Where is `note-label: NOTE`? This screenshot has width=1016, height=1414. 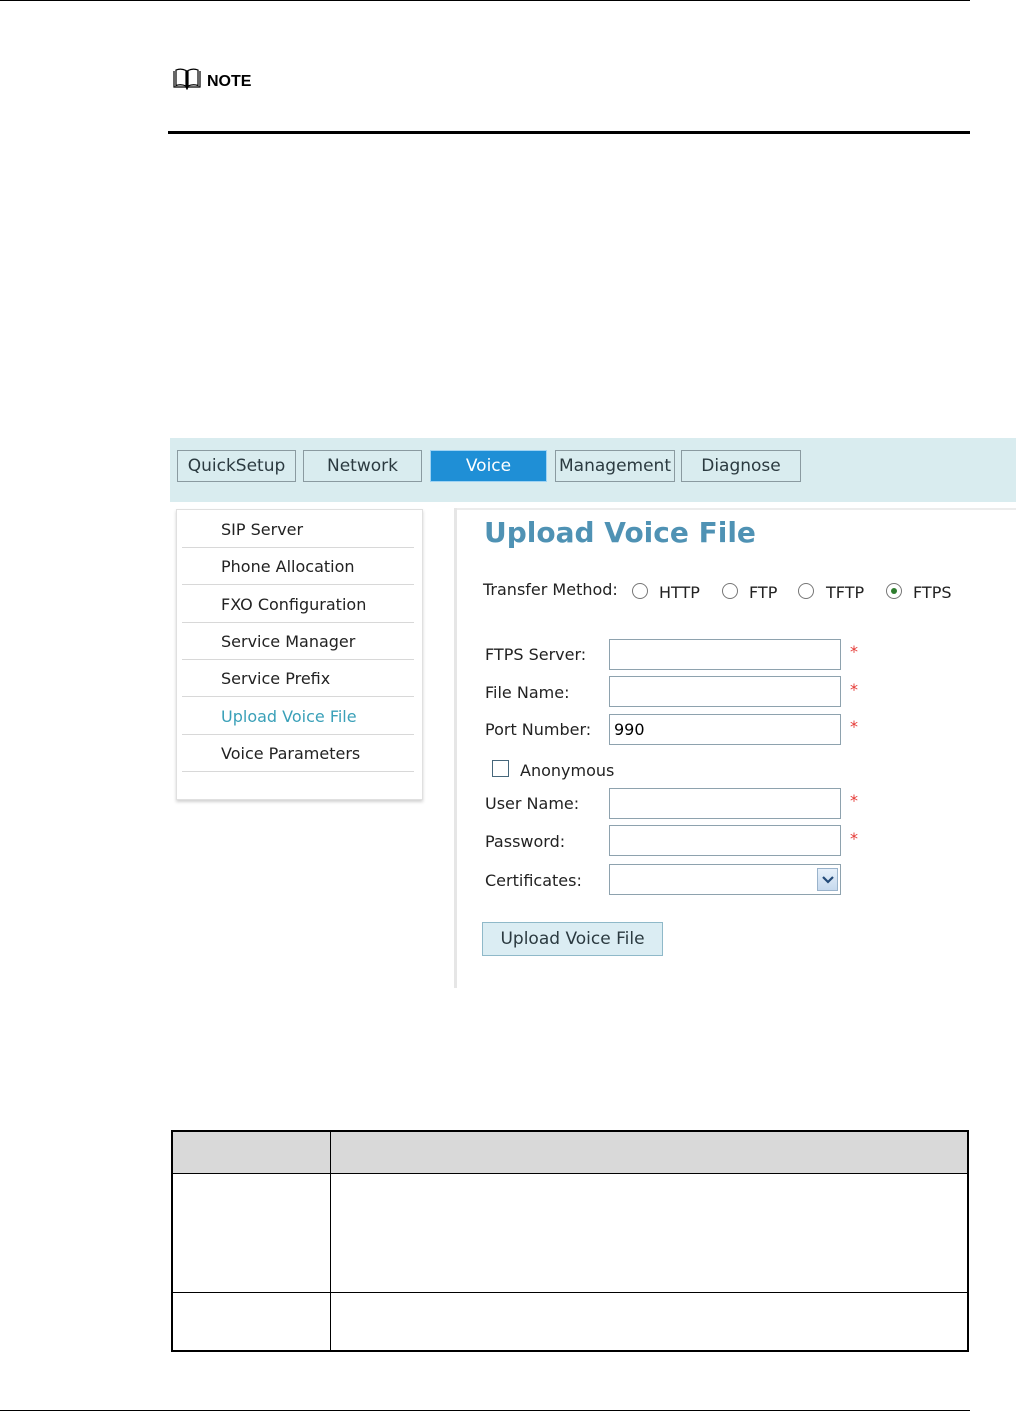
note-label: NOTE is located at coordinates (229, 81).